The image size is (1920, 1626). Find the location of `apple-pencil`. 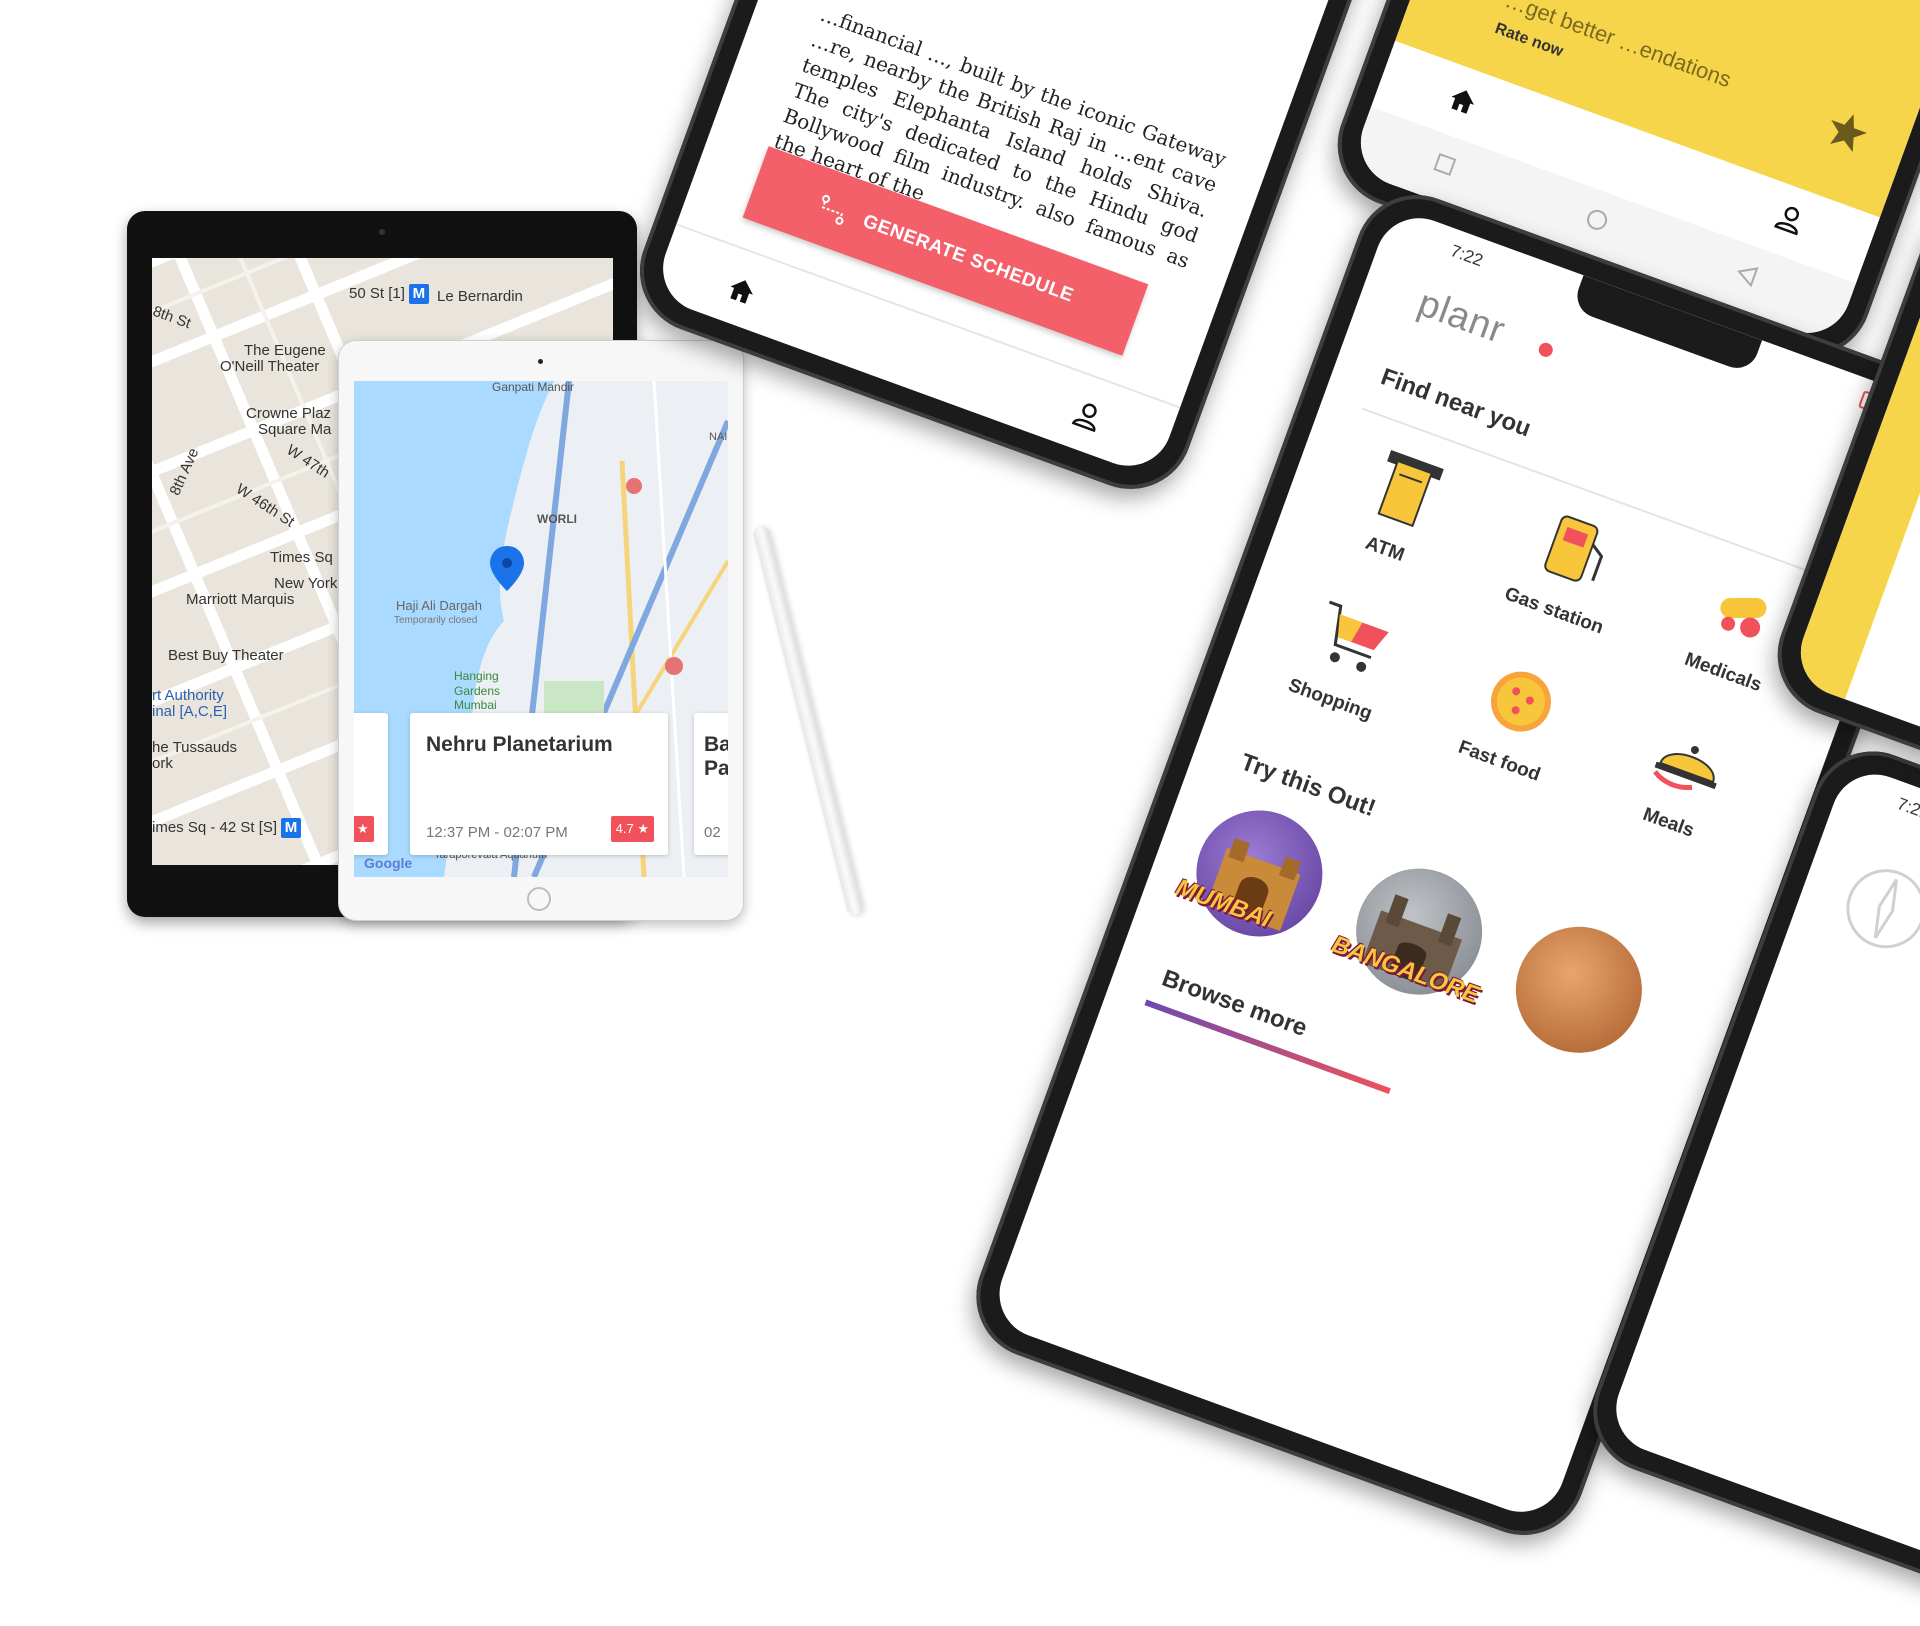

apple-pencil is located at coordinates (808, 720).